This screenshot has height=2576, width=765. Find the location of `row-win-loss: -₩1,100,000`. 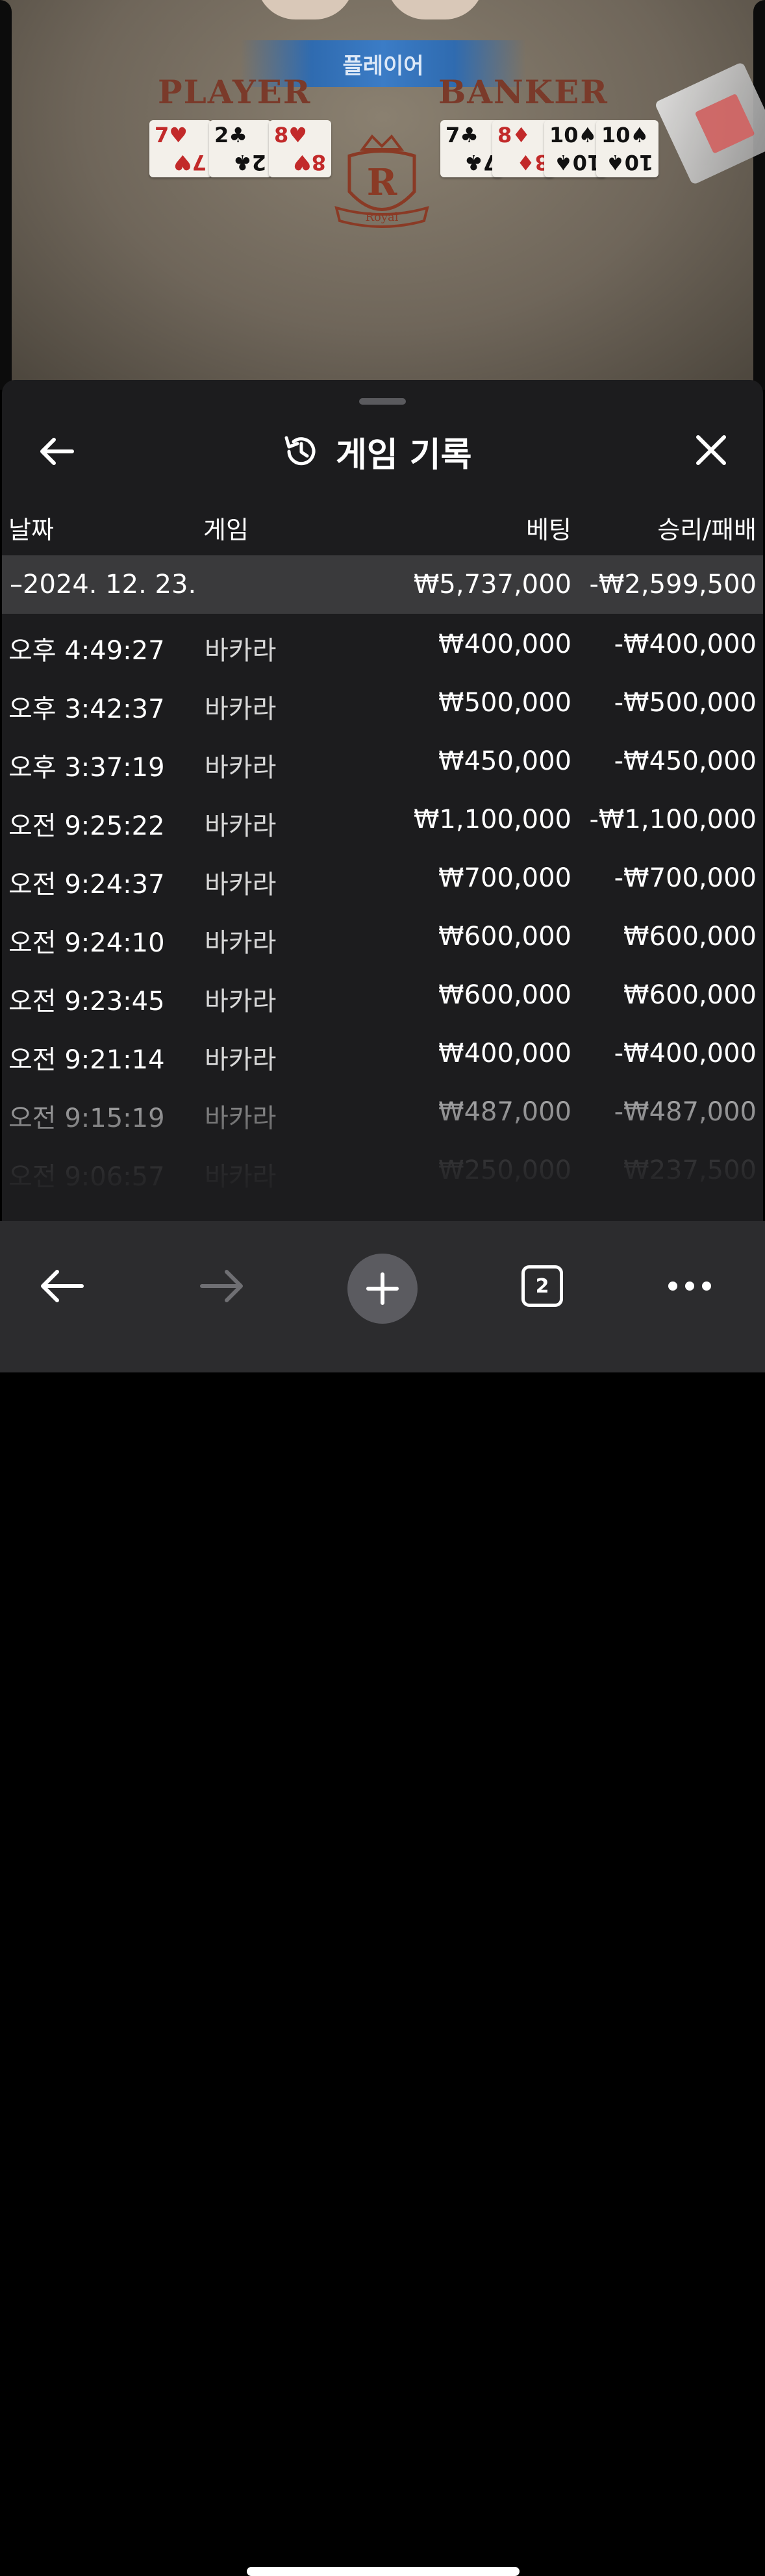

row-win-loss: -₩1,100,000 is located at coordinates (673, 820).